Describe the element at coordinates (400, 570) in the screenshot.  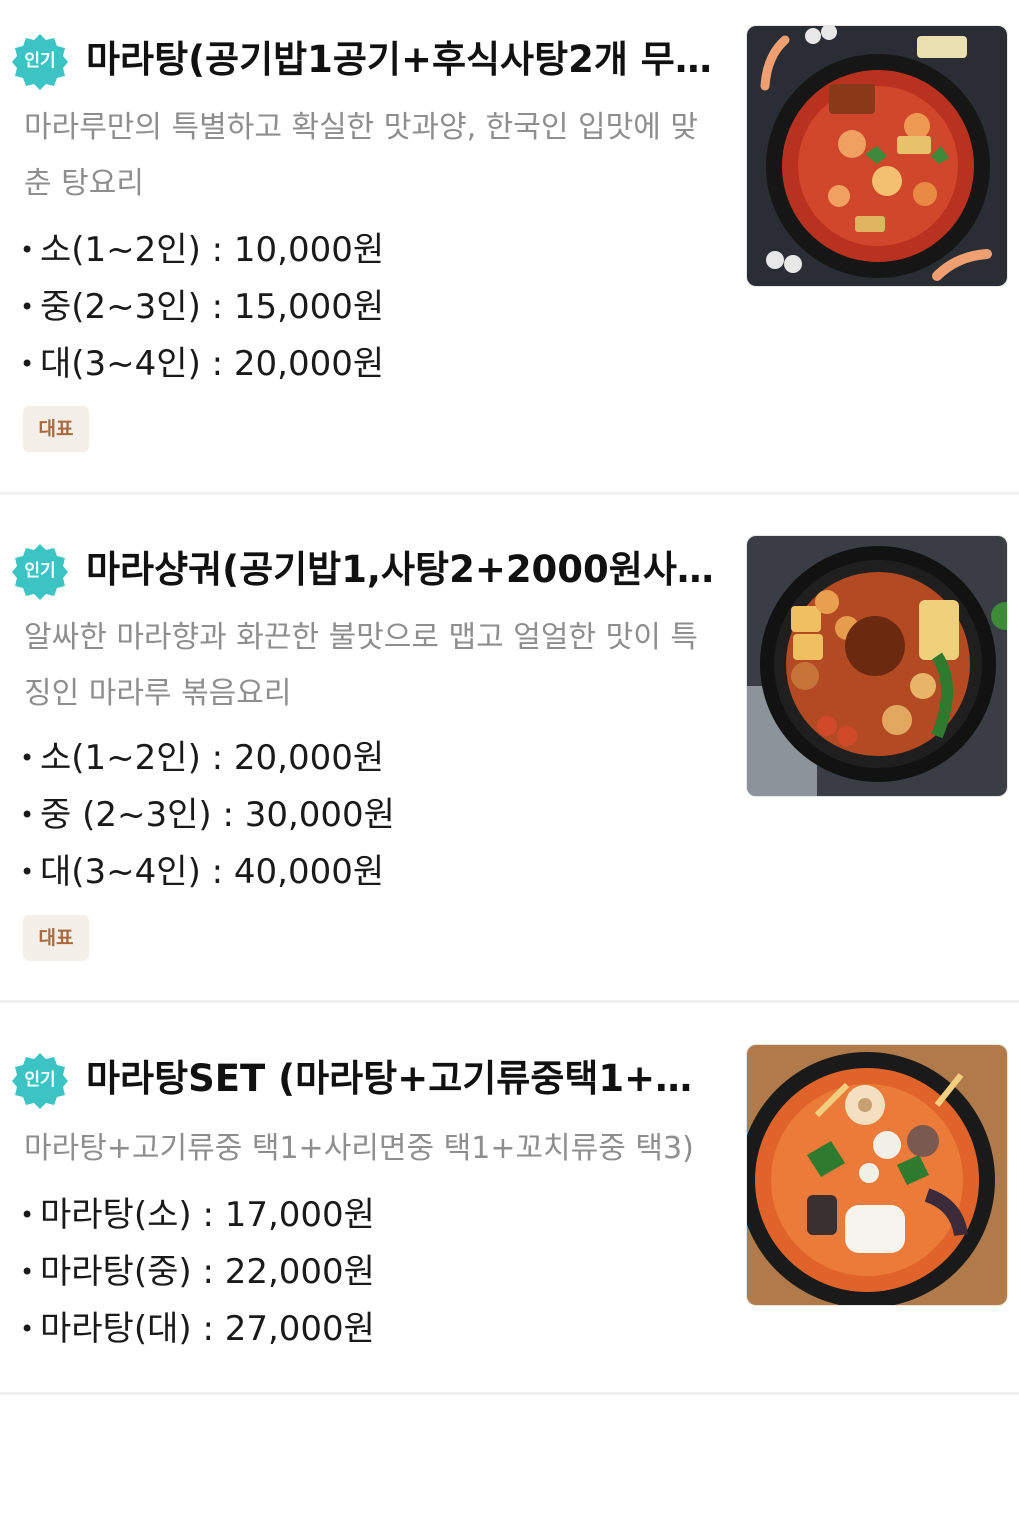
I see `menu-title: 마라샹궈(공기밥1,사탕2+2000원사리 무료)` at that location.